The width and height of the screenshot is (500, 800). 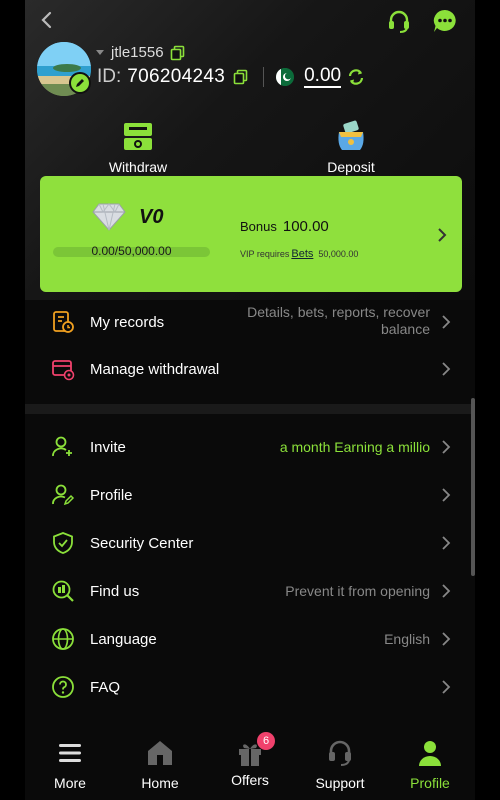 I want to click on tab-more: More, so click(x=70, y=764).